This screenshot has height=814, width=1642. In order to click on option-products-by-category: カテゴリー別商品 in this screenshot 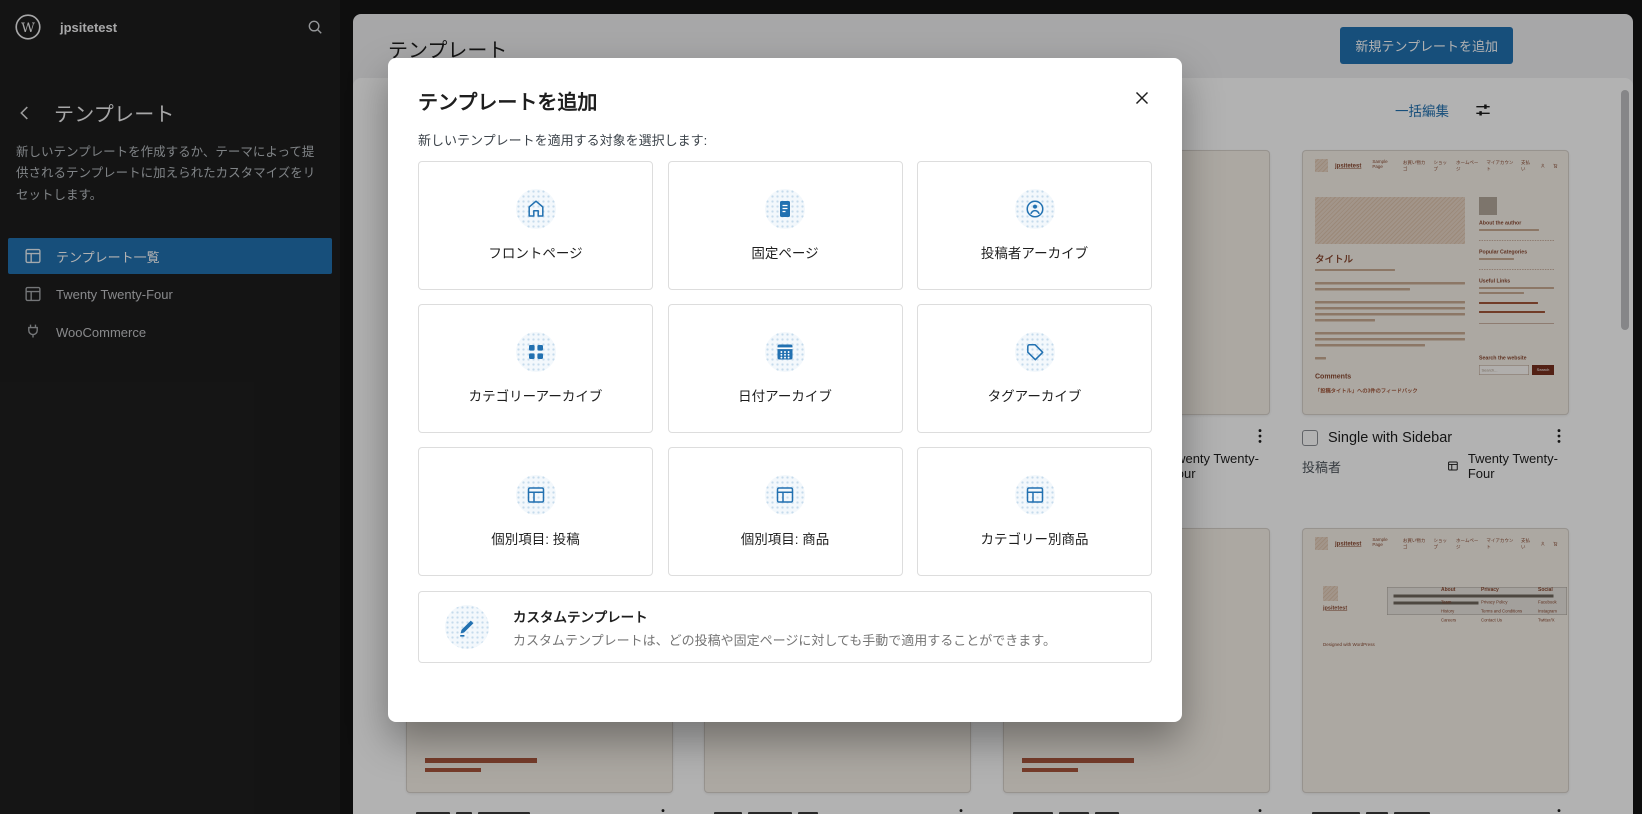, I will do `click(1034, 511)`.